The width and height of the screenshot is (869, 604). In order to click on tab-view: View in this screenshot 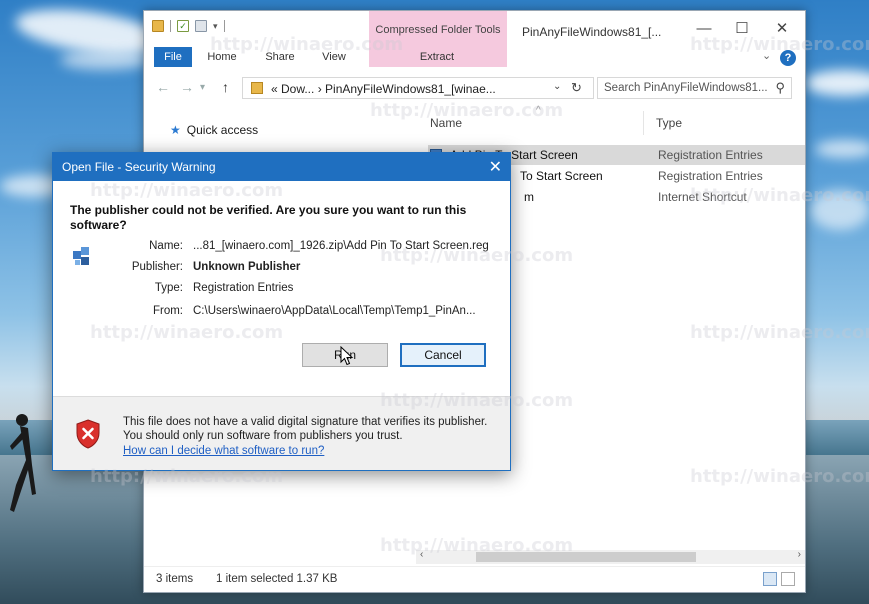, I will do `click(334, 57)`.